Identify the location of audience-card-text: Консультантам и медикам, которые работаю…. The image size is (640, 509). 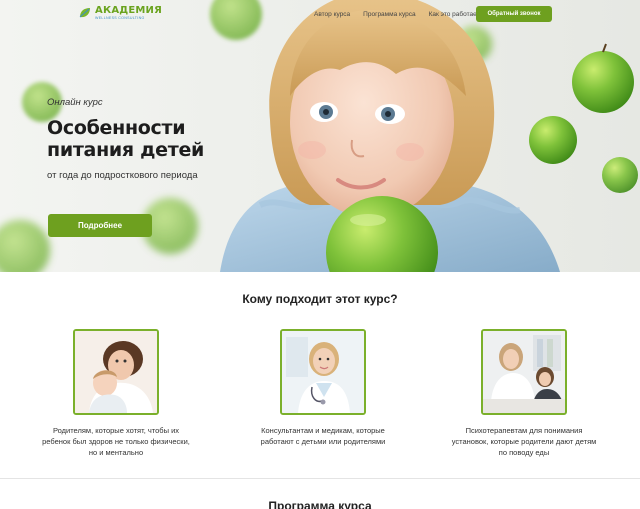
(323, 436).